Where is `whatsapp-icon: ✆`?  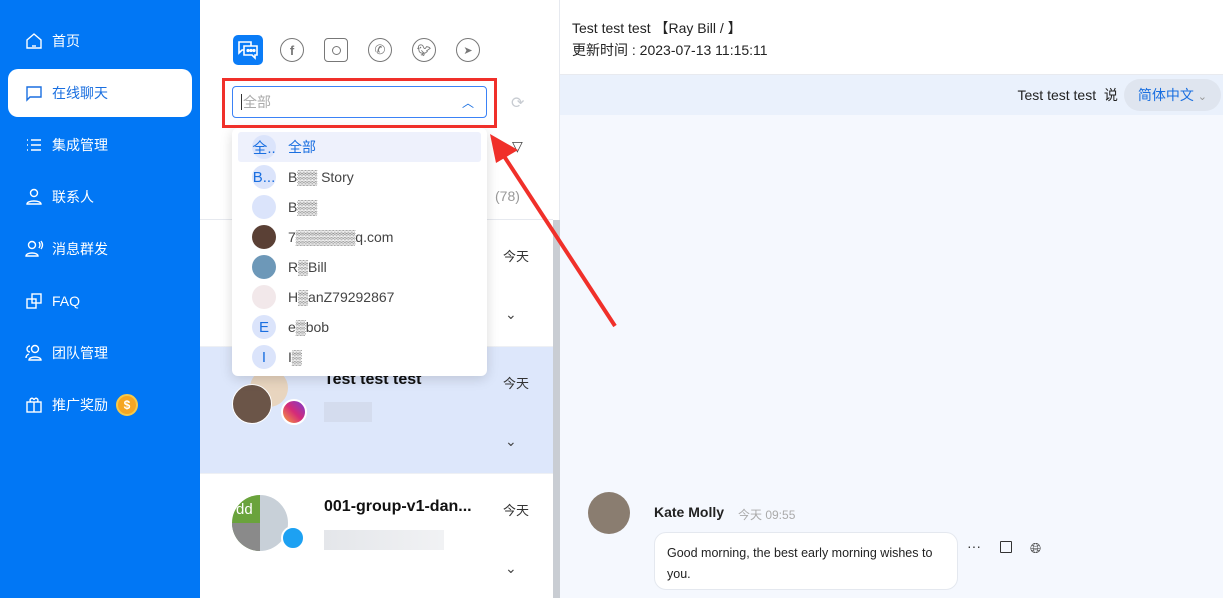 whatsapp-icon: ✆ is located at coordinates (380, 50).